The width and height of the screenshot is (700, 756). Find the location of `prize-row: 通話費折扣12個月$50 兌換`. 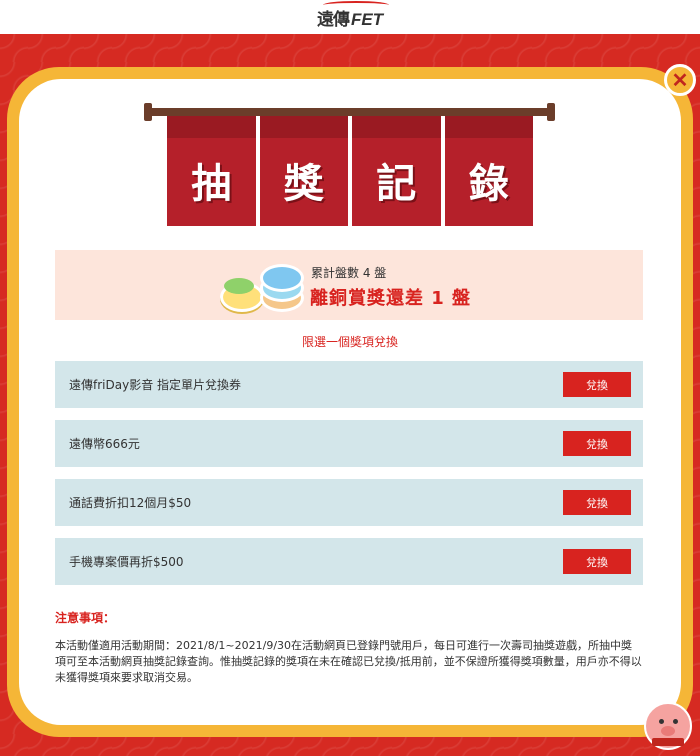

prize-row: 通話費折扣12個月$50 兌換 is located at coordinates (349, 502).